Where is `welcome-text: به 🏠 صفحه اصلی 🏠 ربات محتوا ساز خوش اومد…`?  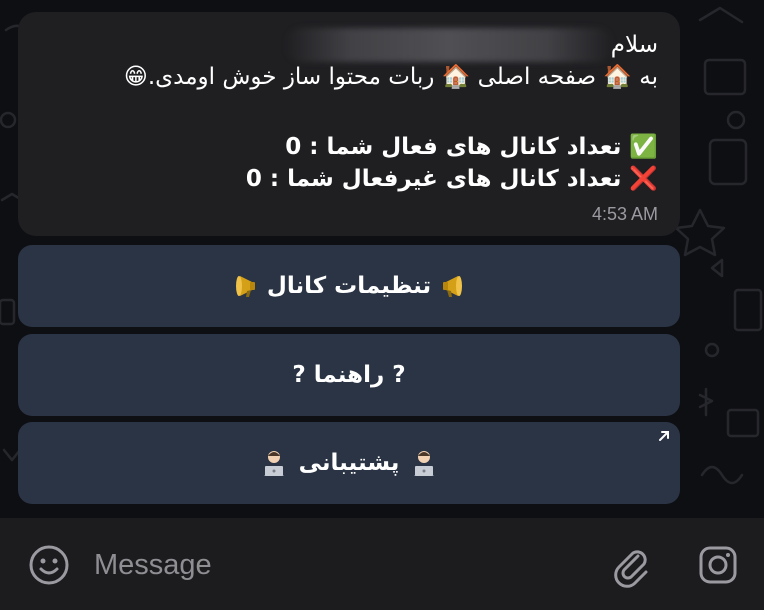 welcome-text: به 🏠 صفحه اصلی 🏠 ربات محتوا ساز خوش اومد… is located at coordinates (390, 77).